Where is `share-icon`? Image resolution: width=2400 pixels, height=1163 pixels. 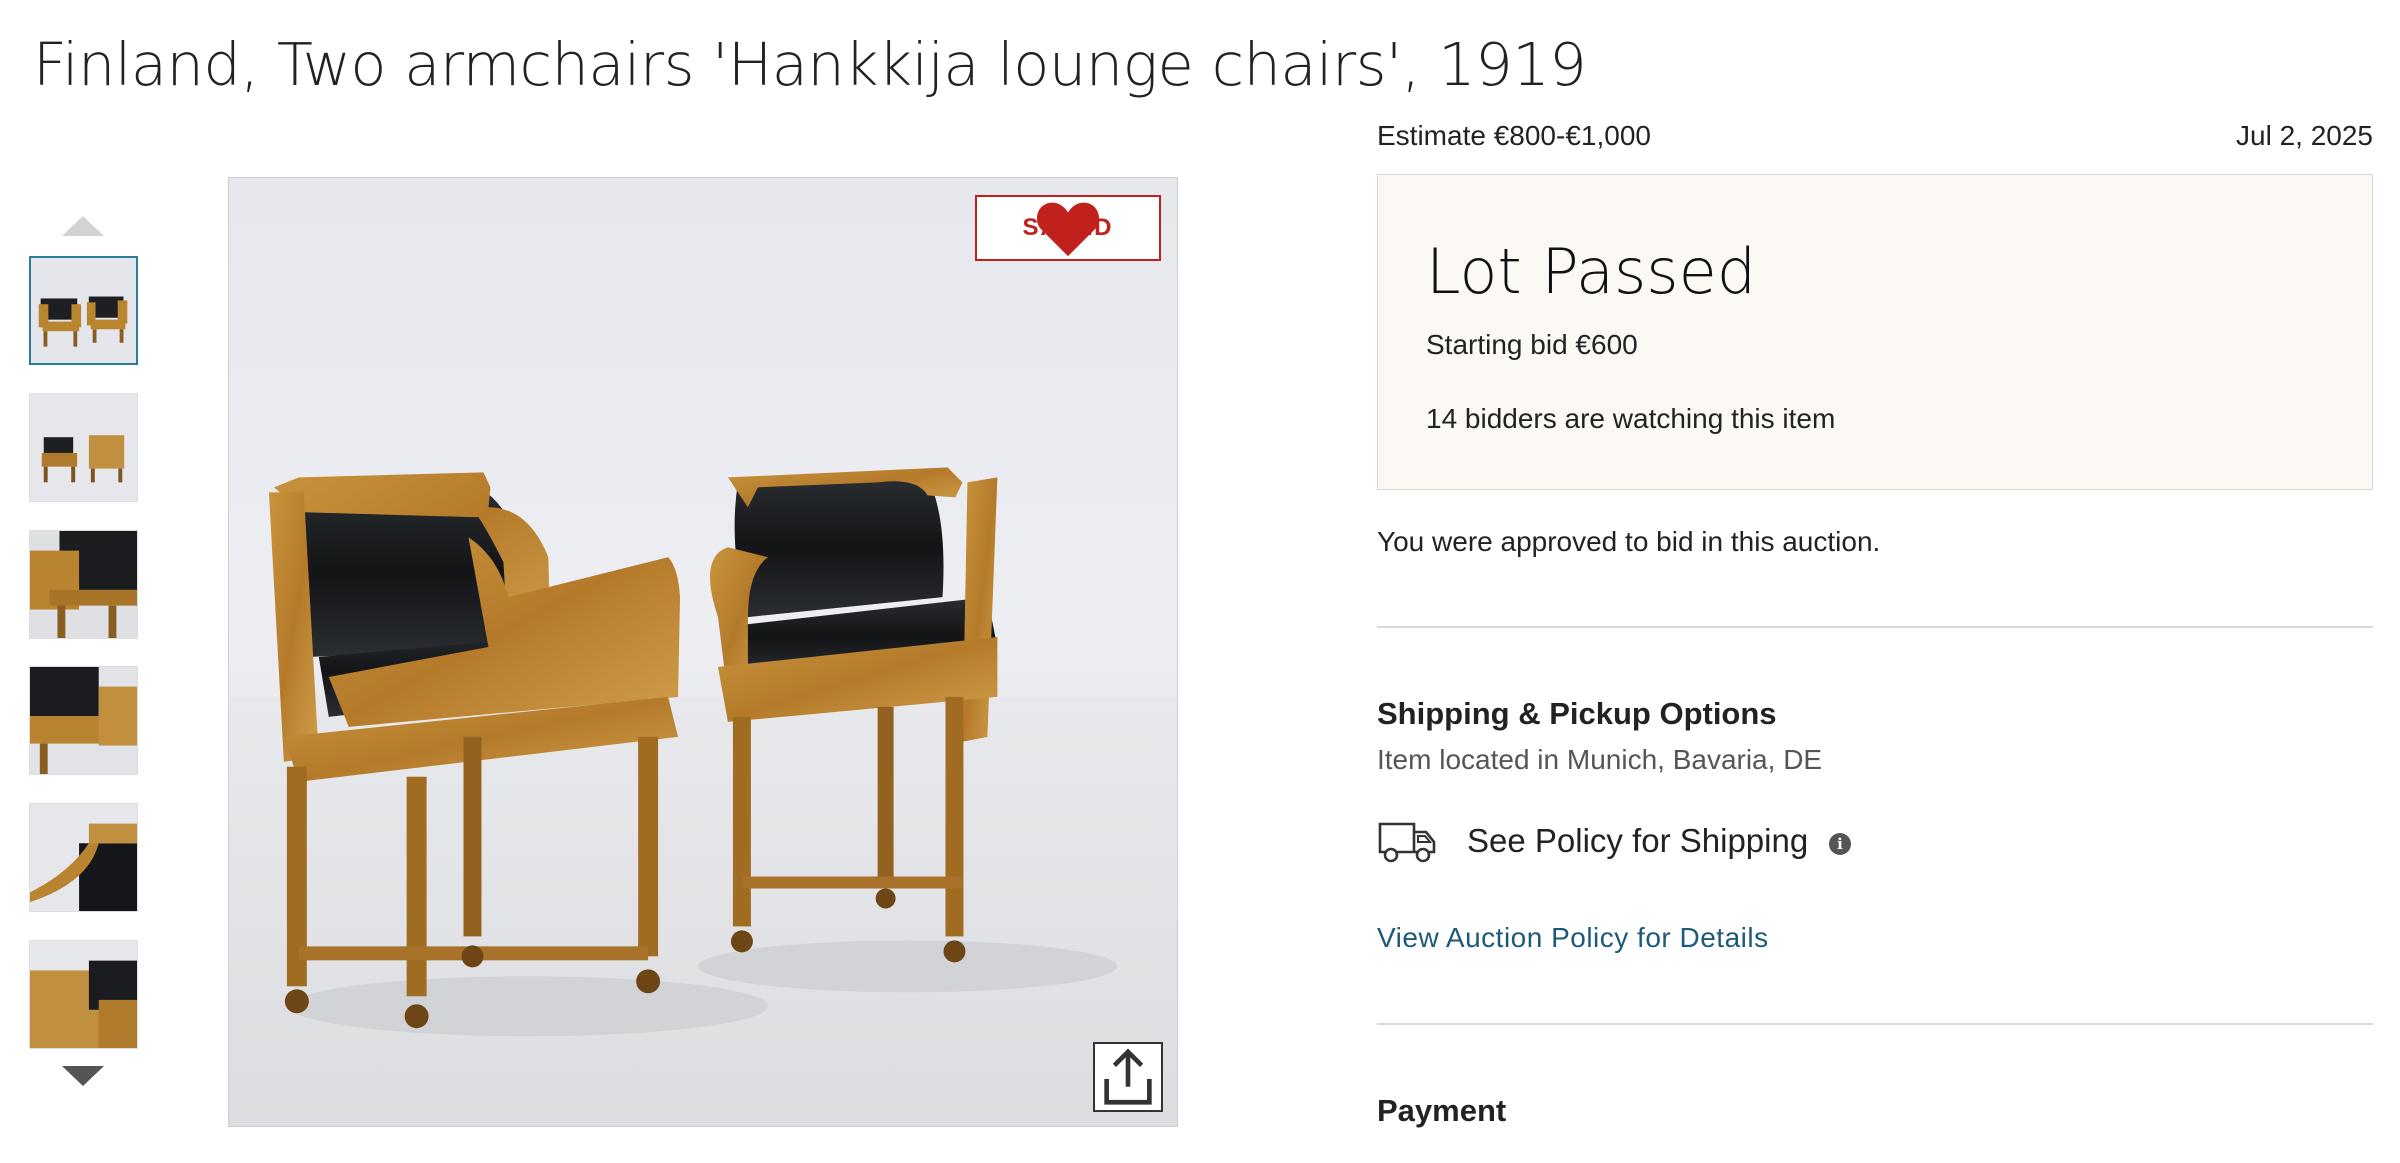 share-icon is located at coordinates (1128, 1076).